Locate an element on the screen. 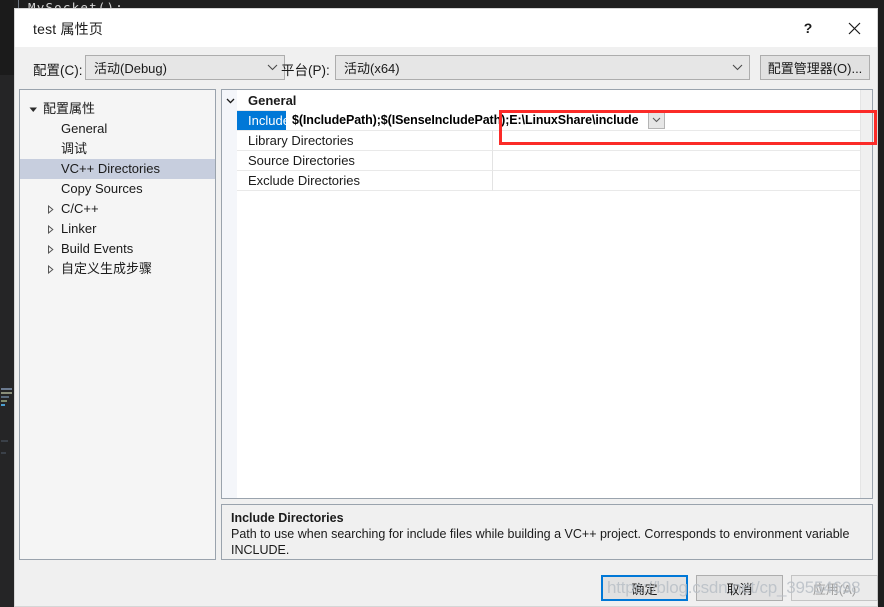 The image size is (884, 607). tree-item-general: General is located at coordinates (117, 129).